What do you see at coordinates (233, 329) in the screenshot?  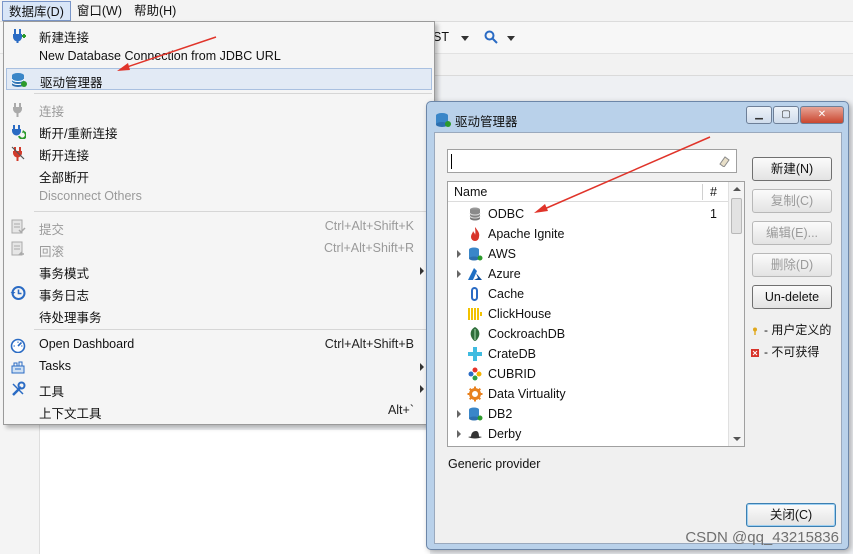 I see `menu-separator` at bounding box center [233, 329].